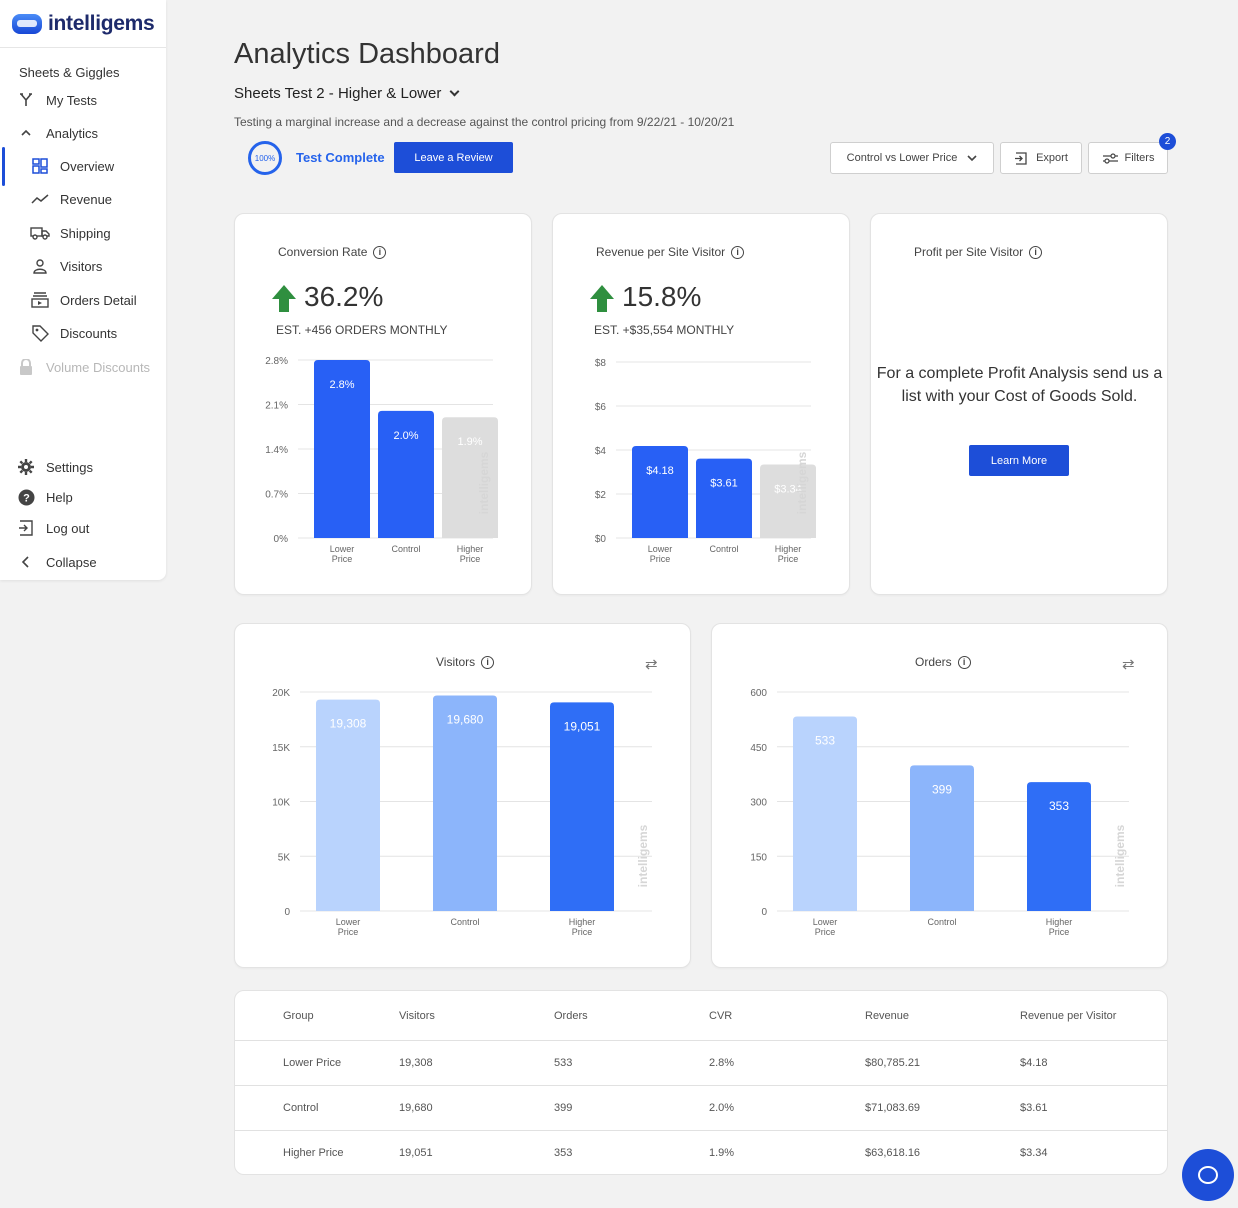 The image size is (1238, 1208). Describe the element at coordinates (563, 1108) in the screenshot. I see `table-cell: 399` at that location.